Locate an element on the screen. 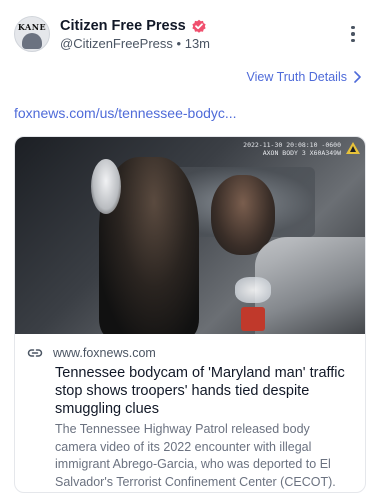 This screenshot has width=381, height=500. link-icon is located at coordinates (35, 353).